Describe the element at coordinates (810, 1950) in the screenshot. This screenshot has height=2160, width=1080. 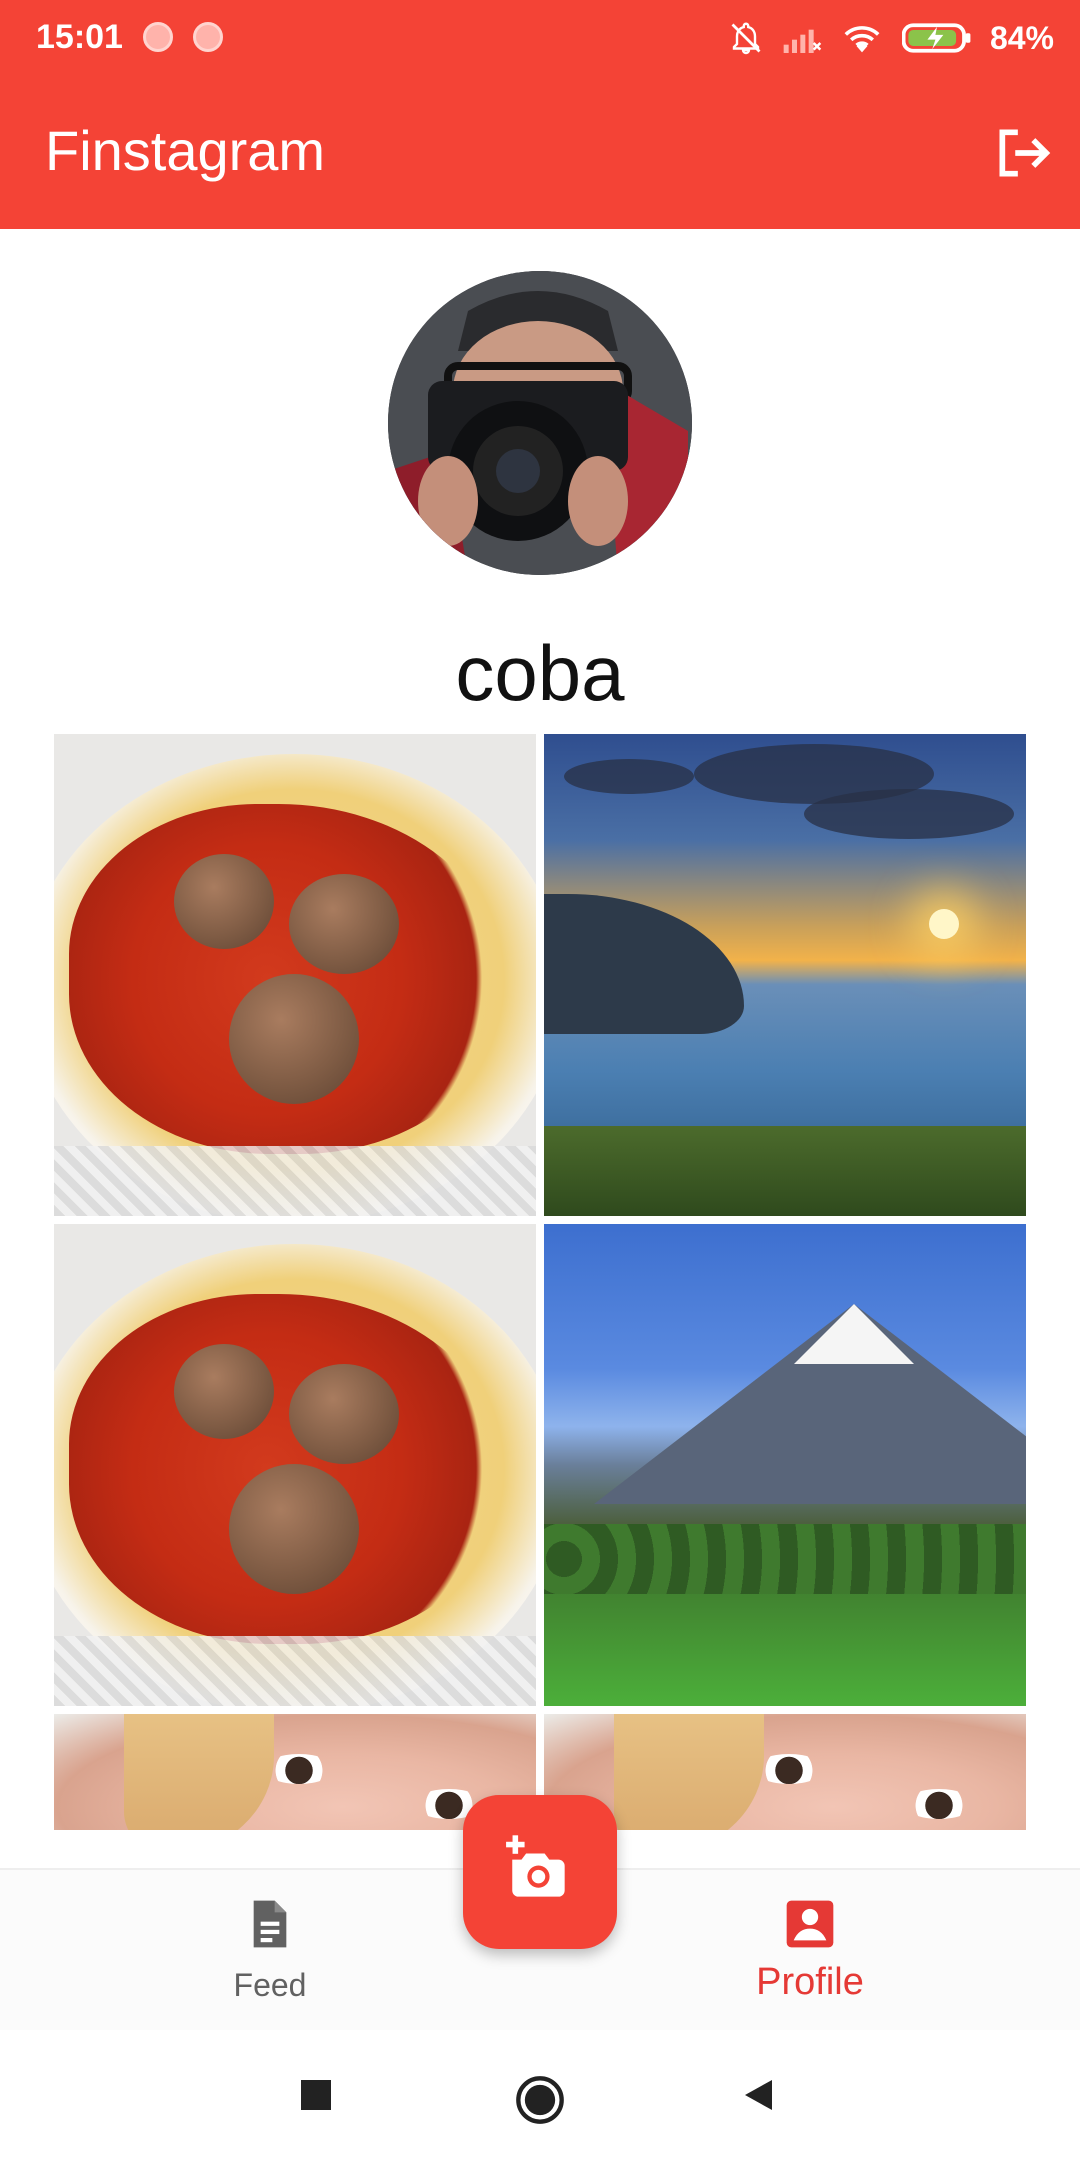
I see `nav-item-profile: Profile` at that location.